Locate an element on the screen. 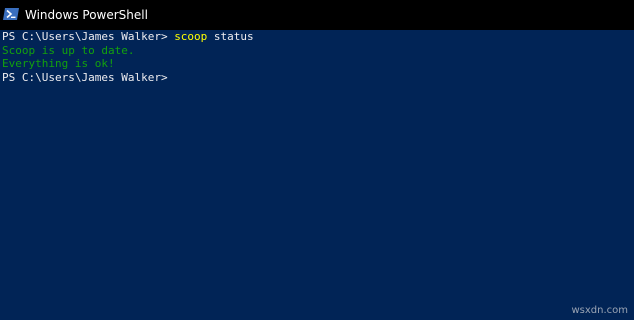 This screenshot has height=320, width=634. console-line: PS C:\Users\James Walker> is located at coordinates (85, 78).